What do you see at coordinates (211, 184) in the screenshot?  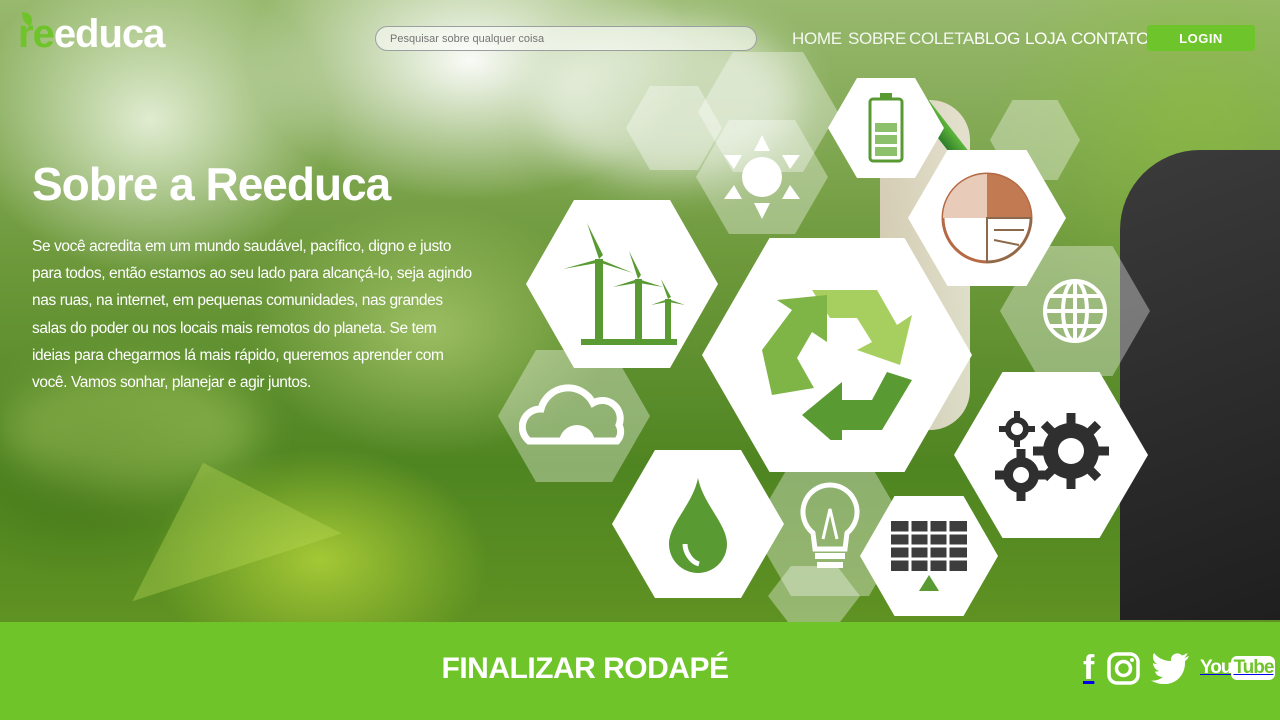 I see `page-title: Sobre a Reeduca` at bounding box center [211, 184].